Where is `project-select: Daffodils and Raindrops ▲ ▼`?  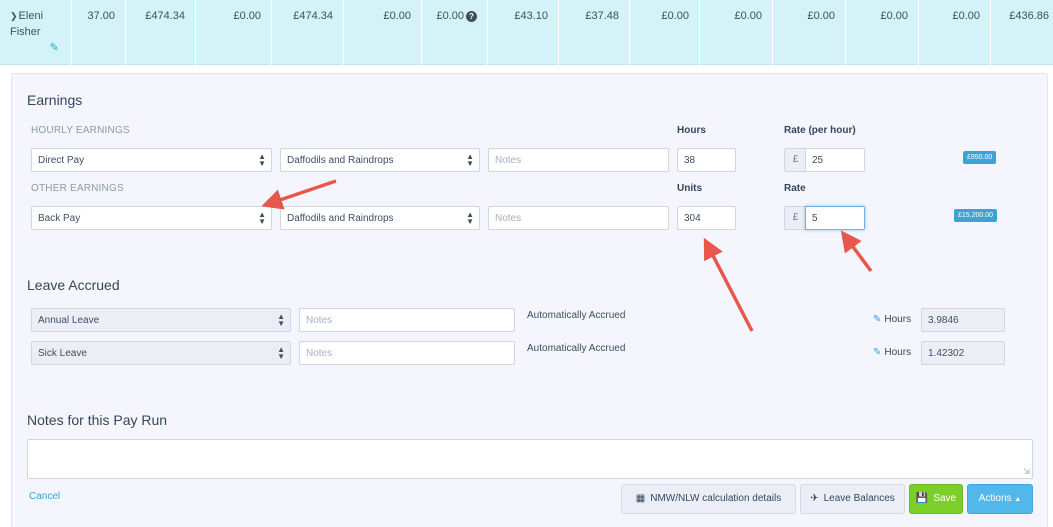 project-select: Daffodils and Raindrops ▲ ▼ is located at coordinates (380, 160).